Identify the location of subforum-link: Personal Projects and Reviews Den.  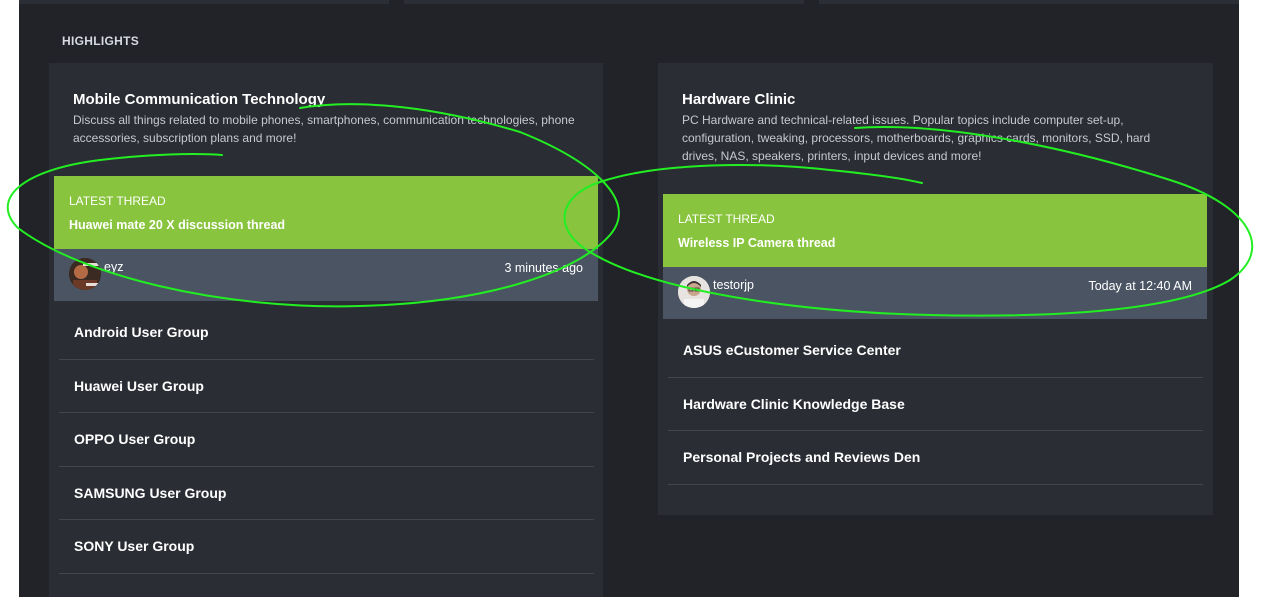
(935, 458).